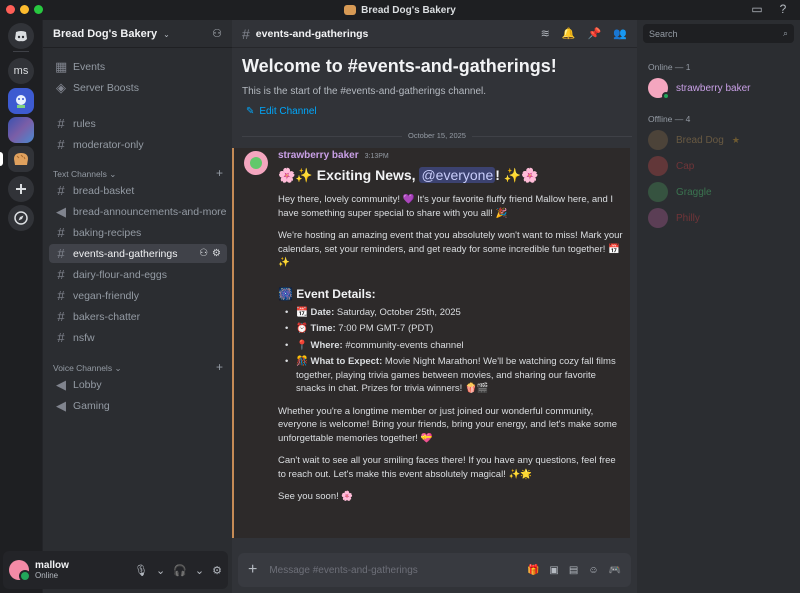  Describe the element at coordinates (138, 211) in the screenshot. I see `channel-bread-announcements-and-more: ◀ bread-announcements-and-more` at that location.